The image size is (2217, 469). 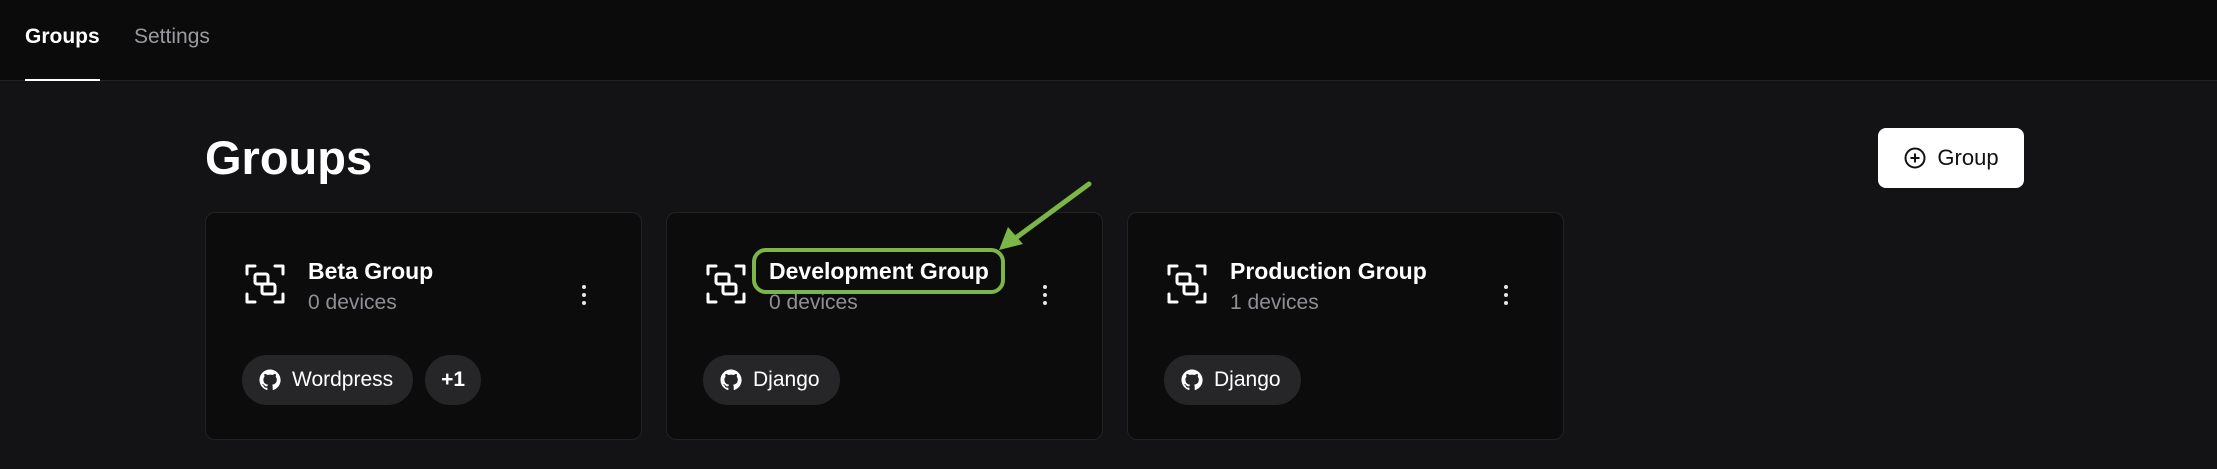 I want to click on page-title: Groups, so click(x=289, y=157).